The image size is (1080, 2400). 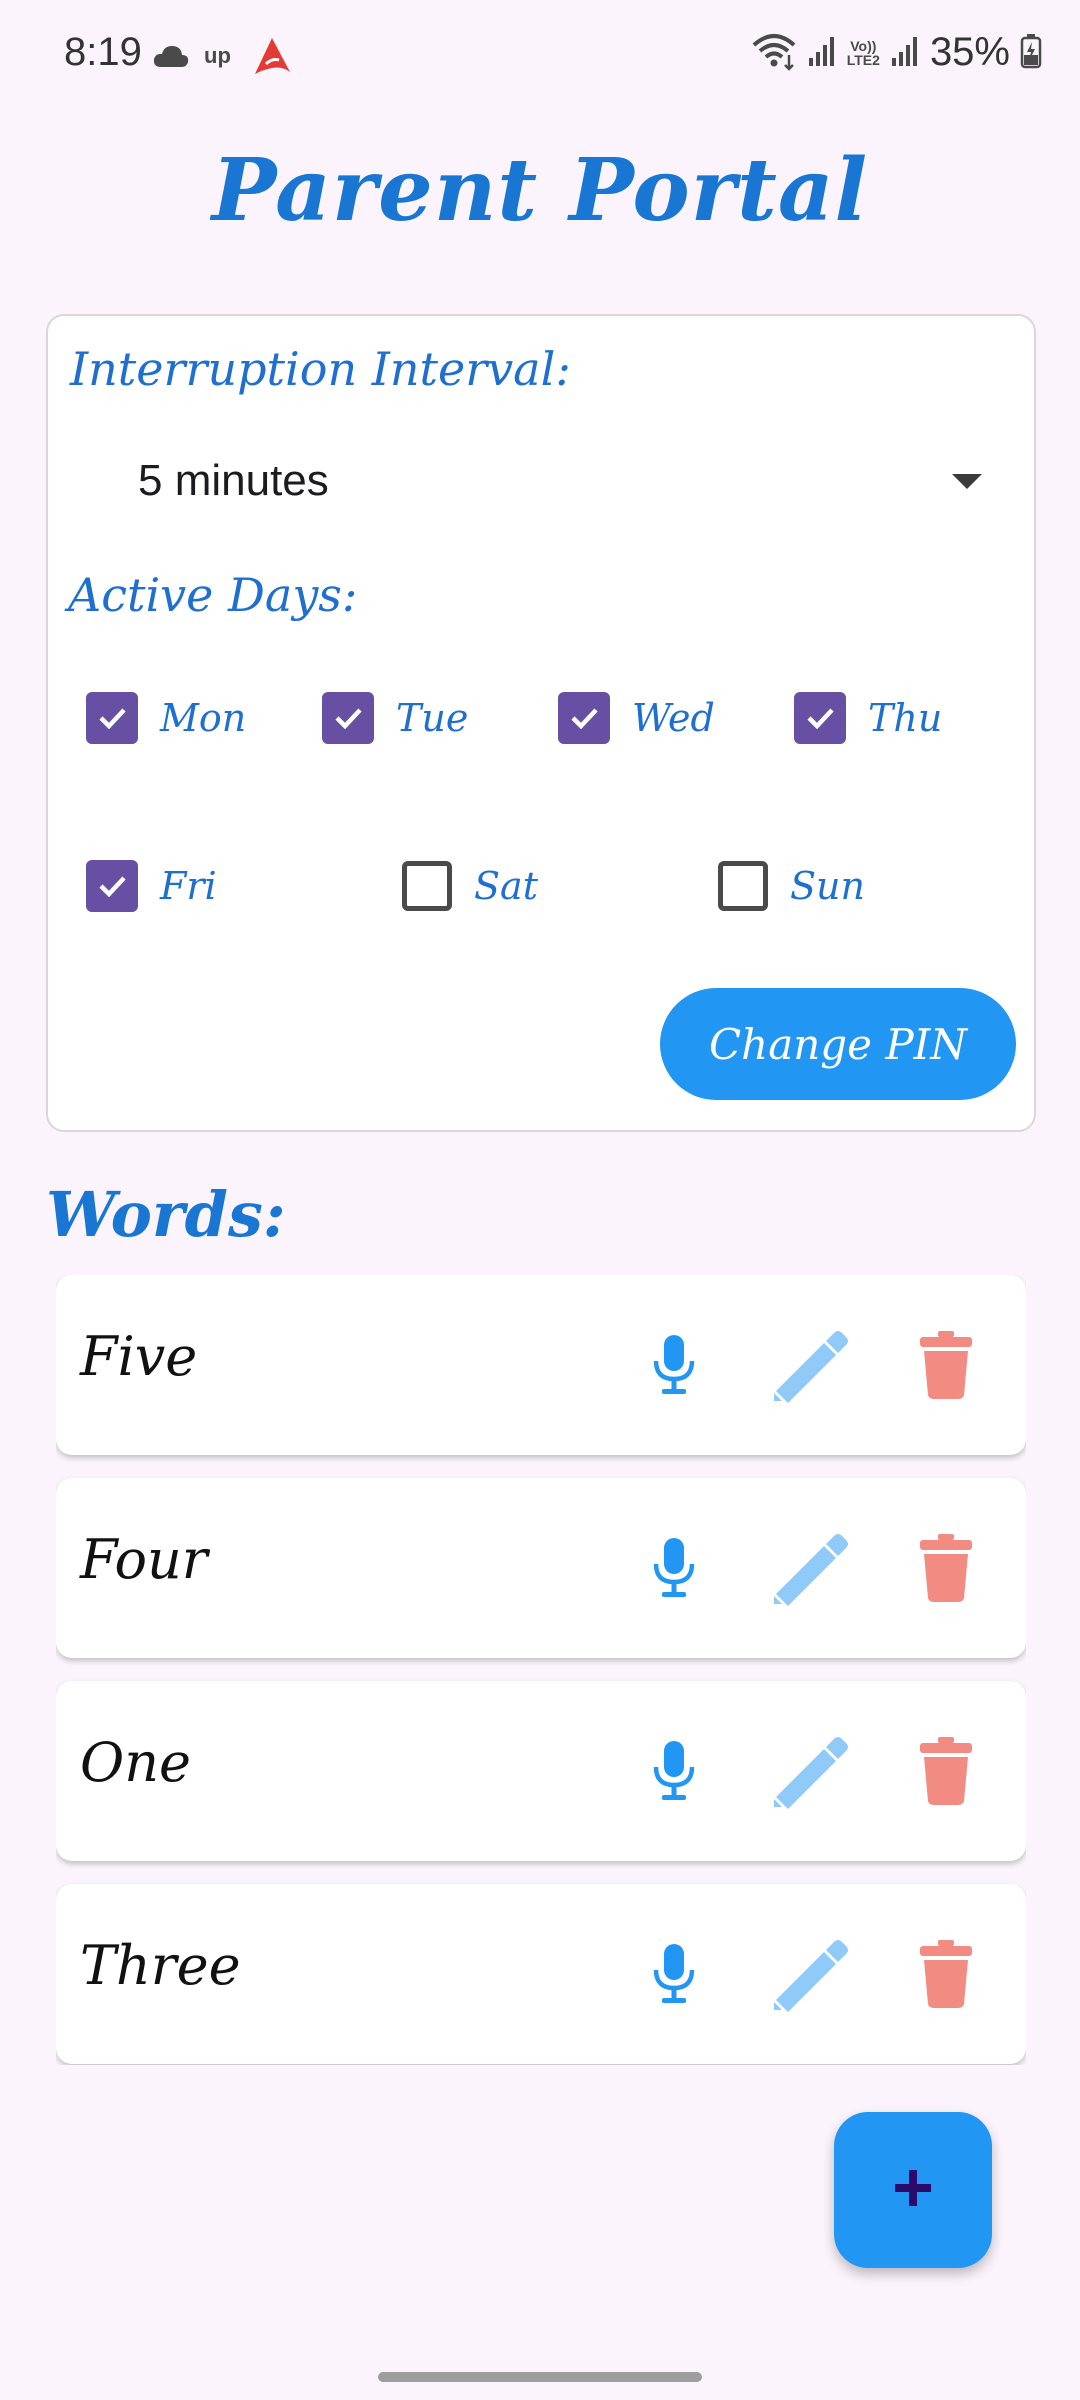 What do you see at coordinates (673, 718) in the screenshot?
I see `day-label-wed: Wed` at bounding box center [673, 718].